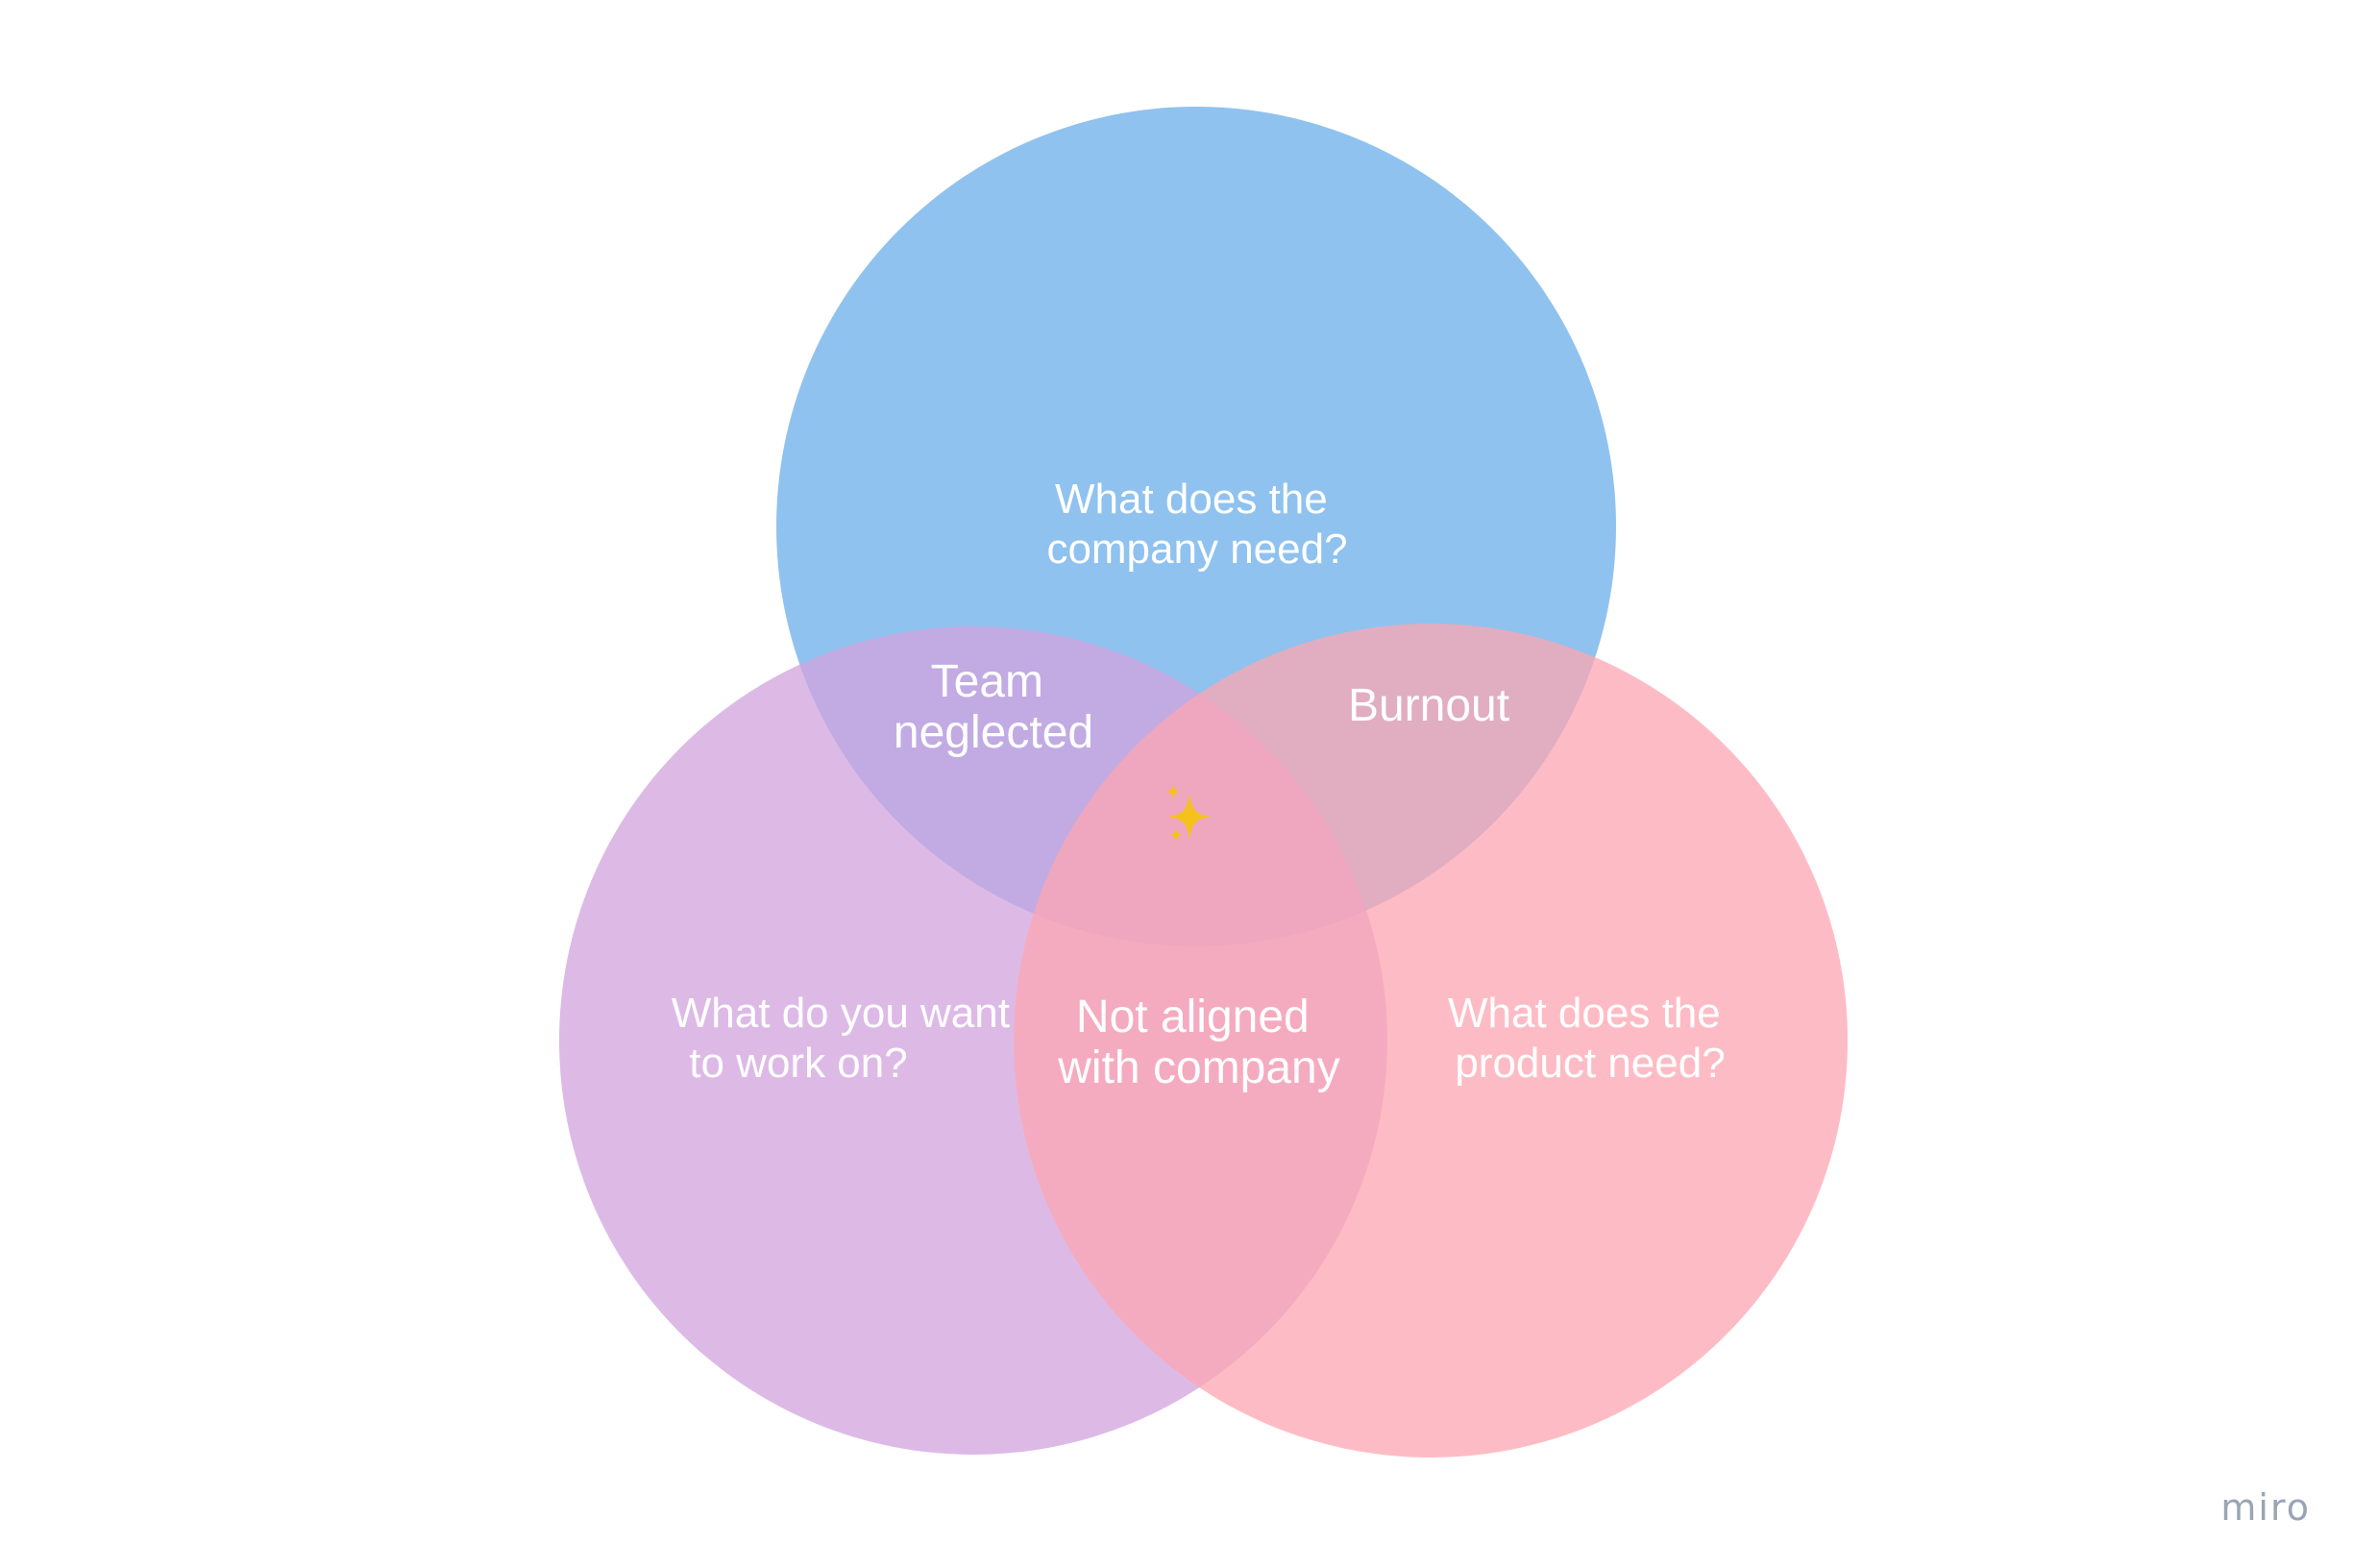  What do you see at coordinates (1590, 1064) in the screenshot?
I see `product-label-line2: product need?` at bounding box center [1590, 1064].